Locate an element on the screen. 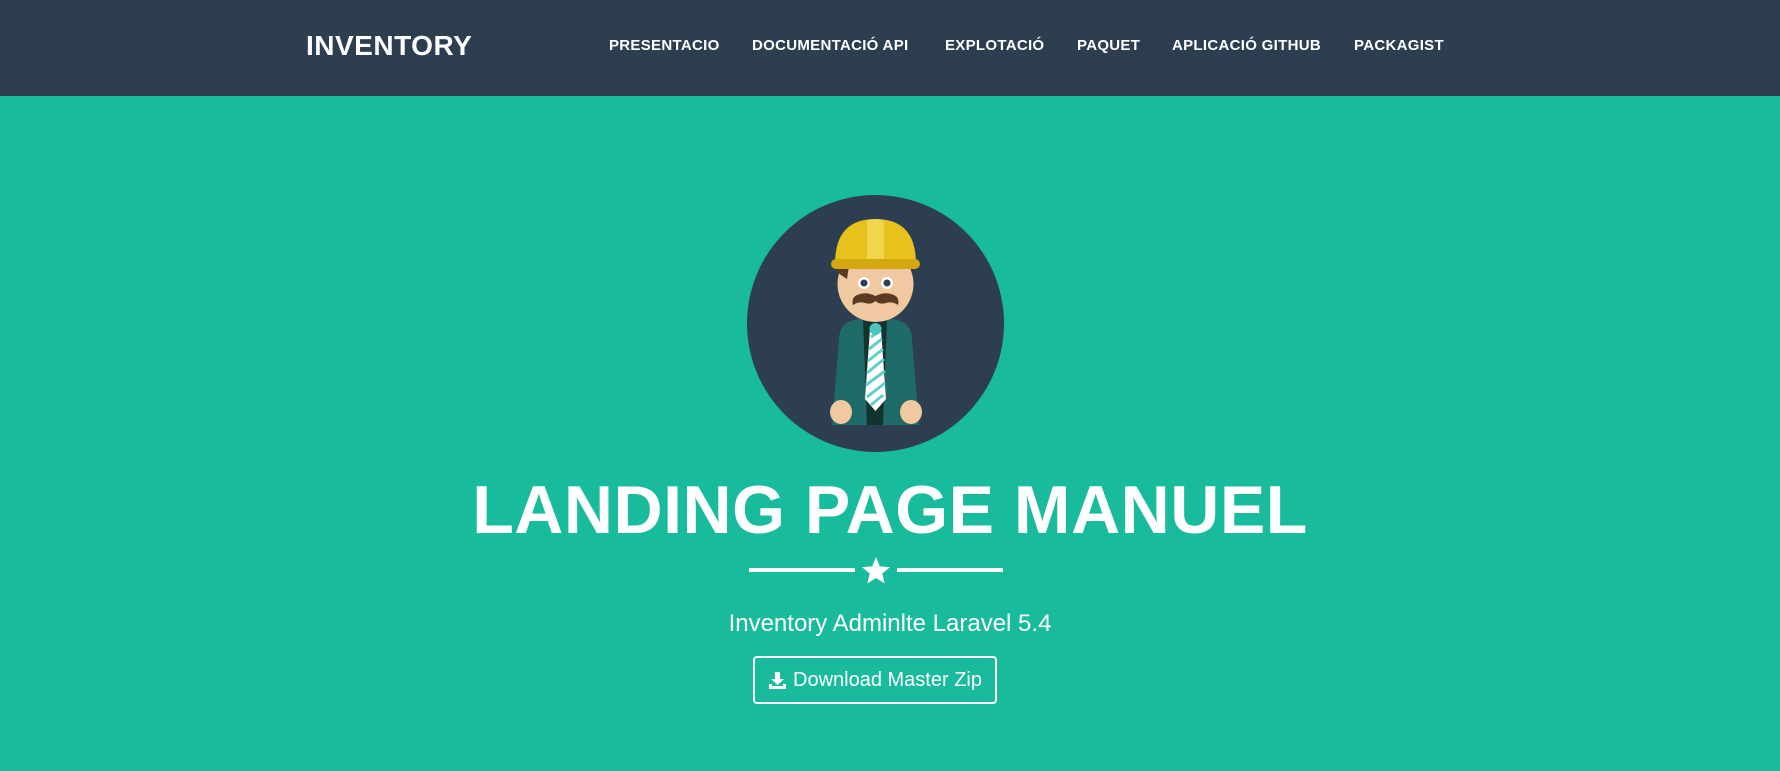  star-divider is located at coordinates (876, 570).